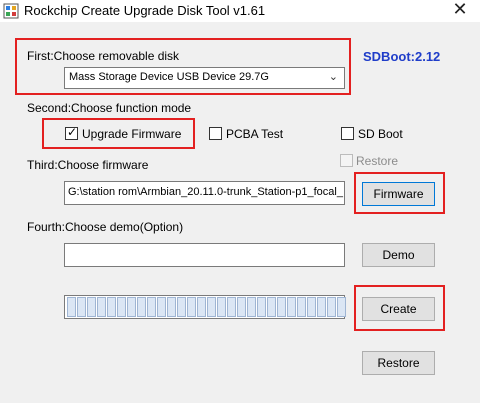  I want to click on disk-select: Mass Storage Device USB Device 29.7G ⌄, so click(204, 78).